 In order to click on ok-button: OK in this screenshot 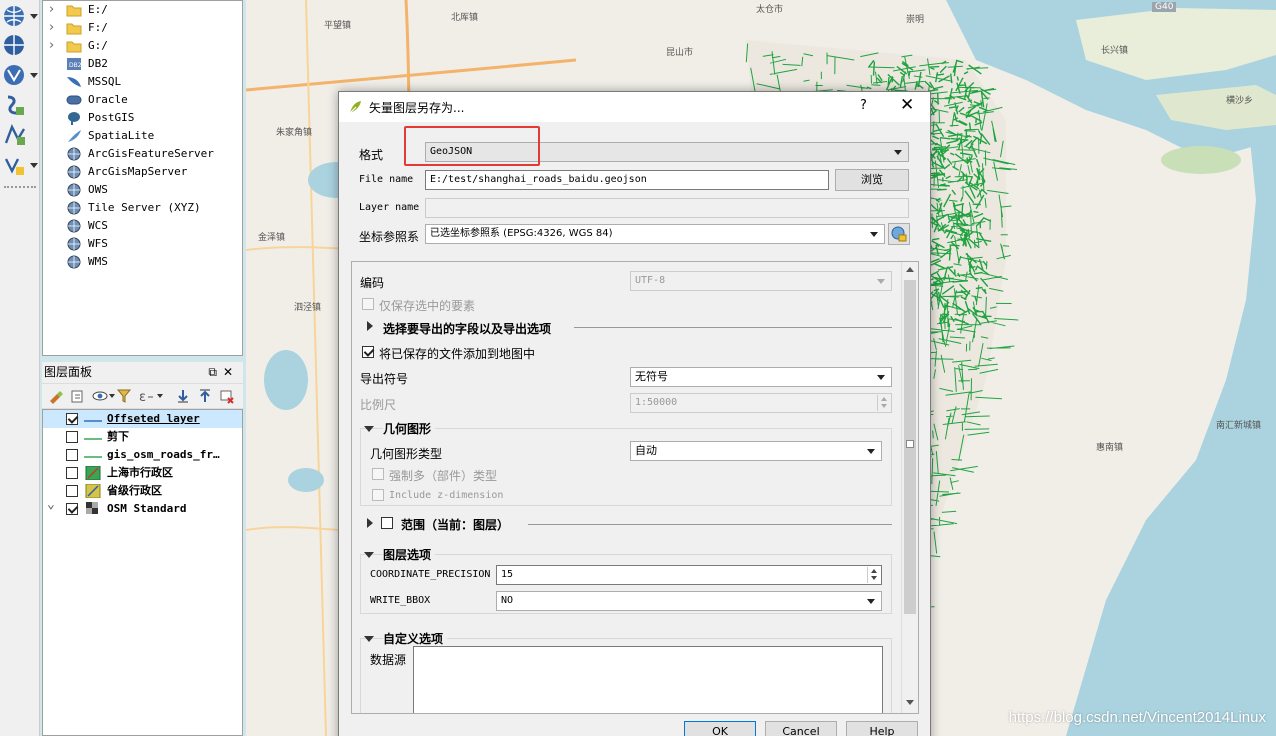, I will do `click(720, 728)`.